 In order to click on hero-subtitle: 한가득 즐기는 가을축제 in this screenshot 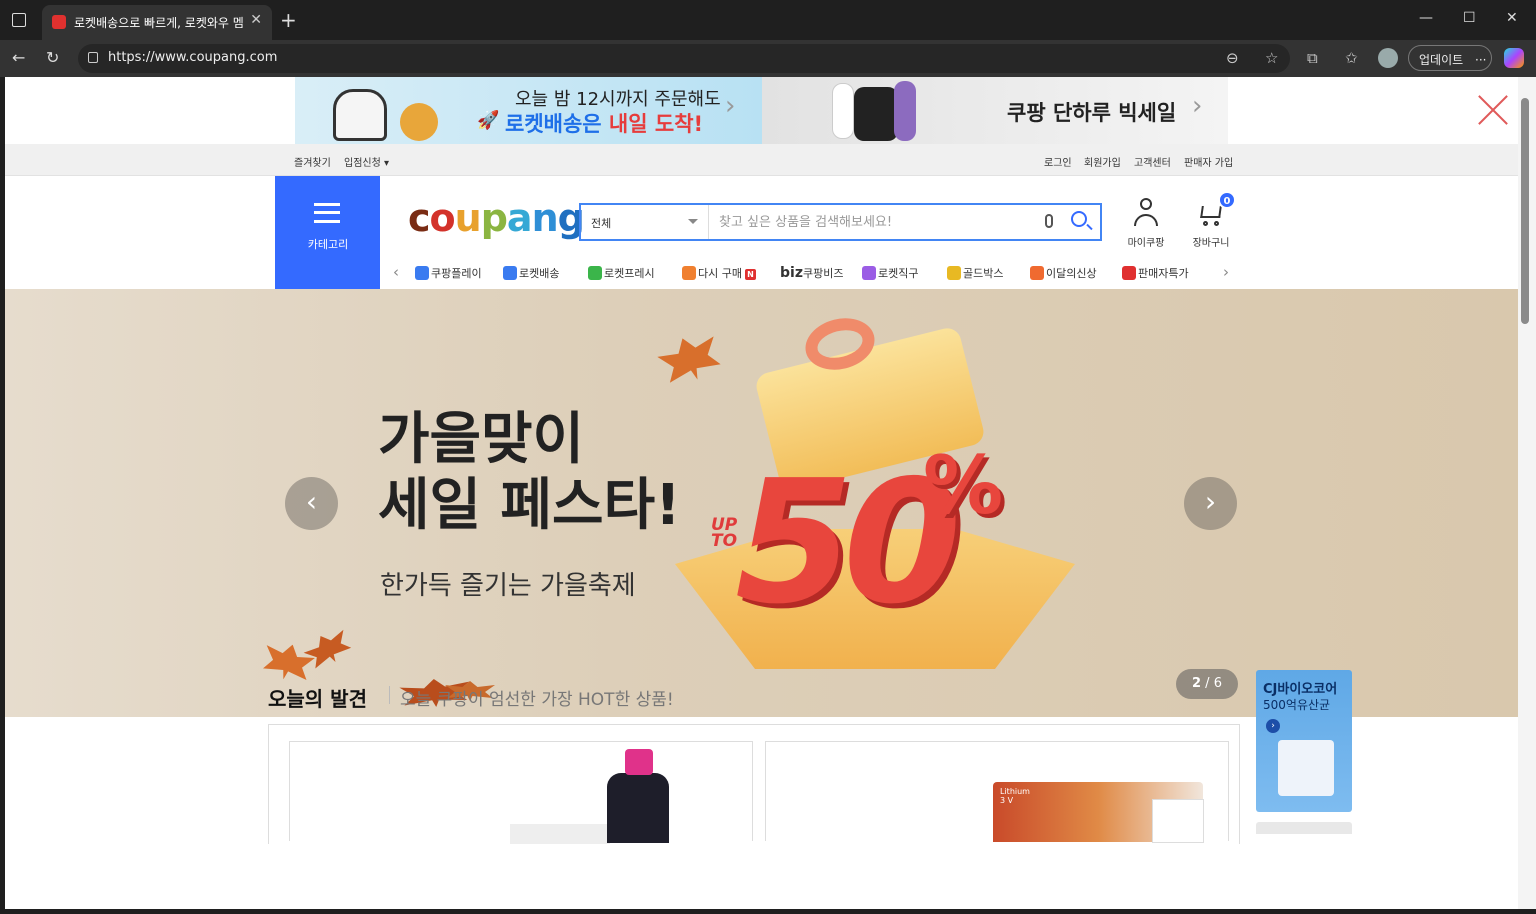, I will do `click(508, 586)`.